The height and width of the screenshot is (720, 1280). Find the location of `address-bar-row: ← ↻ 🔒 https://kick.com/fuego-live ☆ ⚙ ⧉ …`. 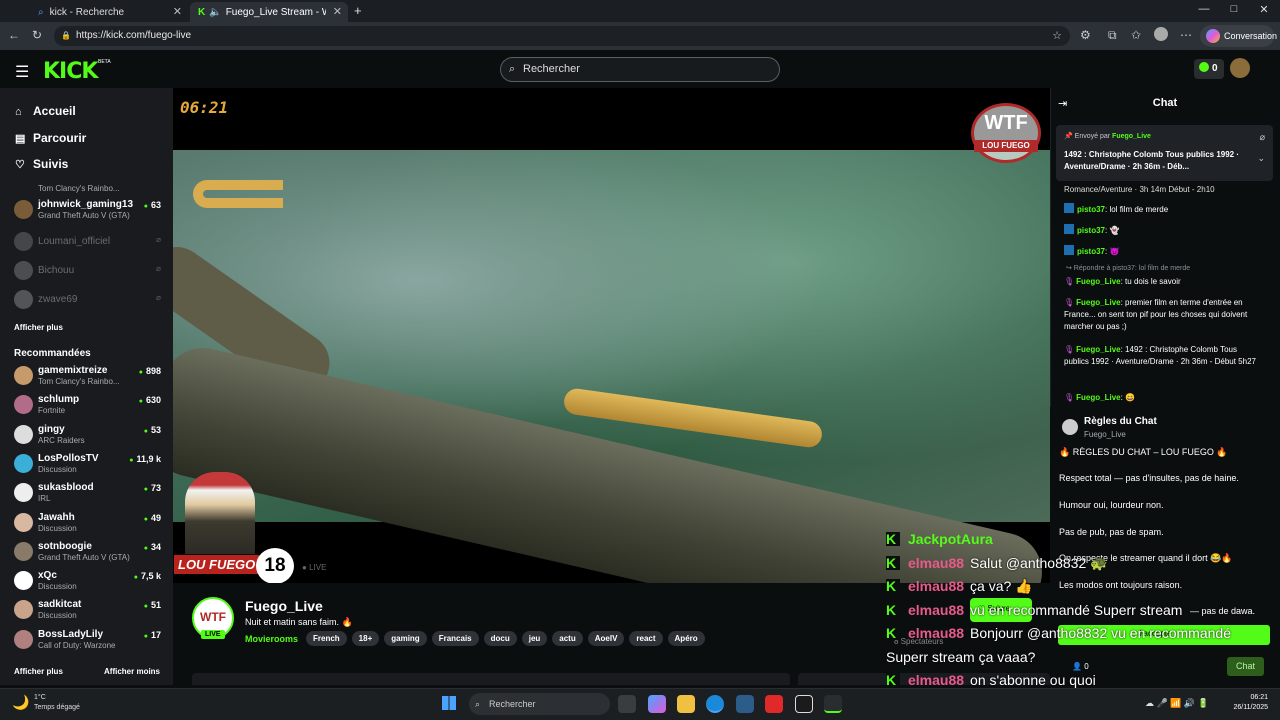

address-bar-row: ← ↻ 🔒 https://kick.com/fuego-live ☆ ⚙ ⧉ … is located at coordinates (640, 36).